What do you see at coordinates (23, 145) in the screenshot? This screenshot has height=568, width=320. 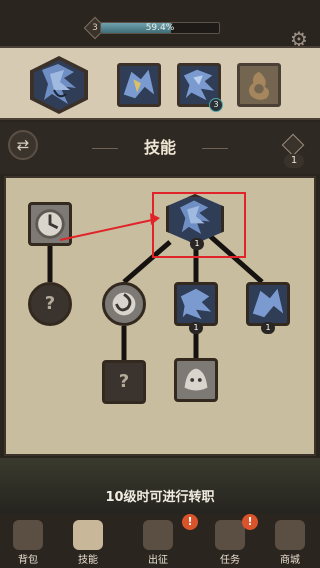 I see `swap-character-icon: ⇄` at bounding box center [23, 145].